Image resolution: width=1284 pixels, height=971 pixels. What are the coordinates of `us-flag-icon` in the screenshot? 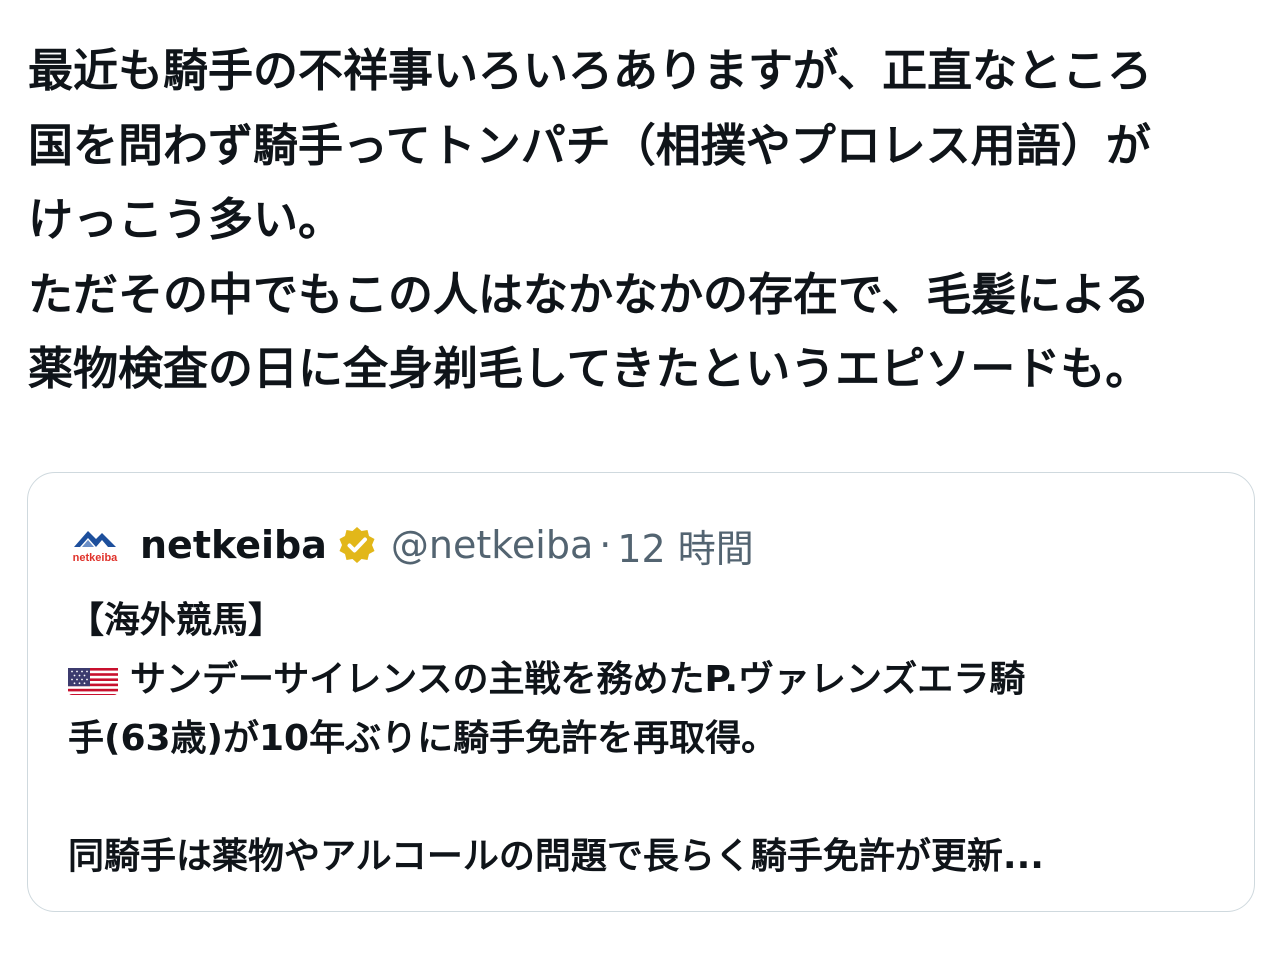 It's located at (93, 678).